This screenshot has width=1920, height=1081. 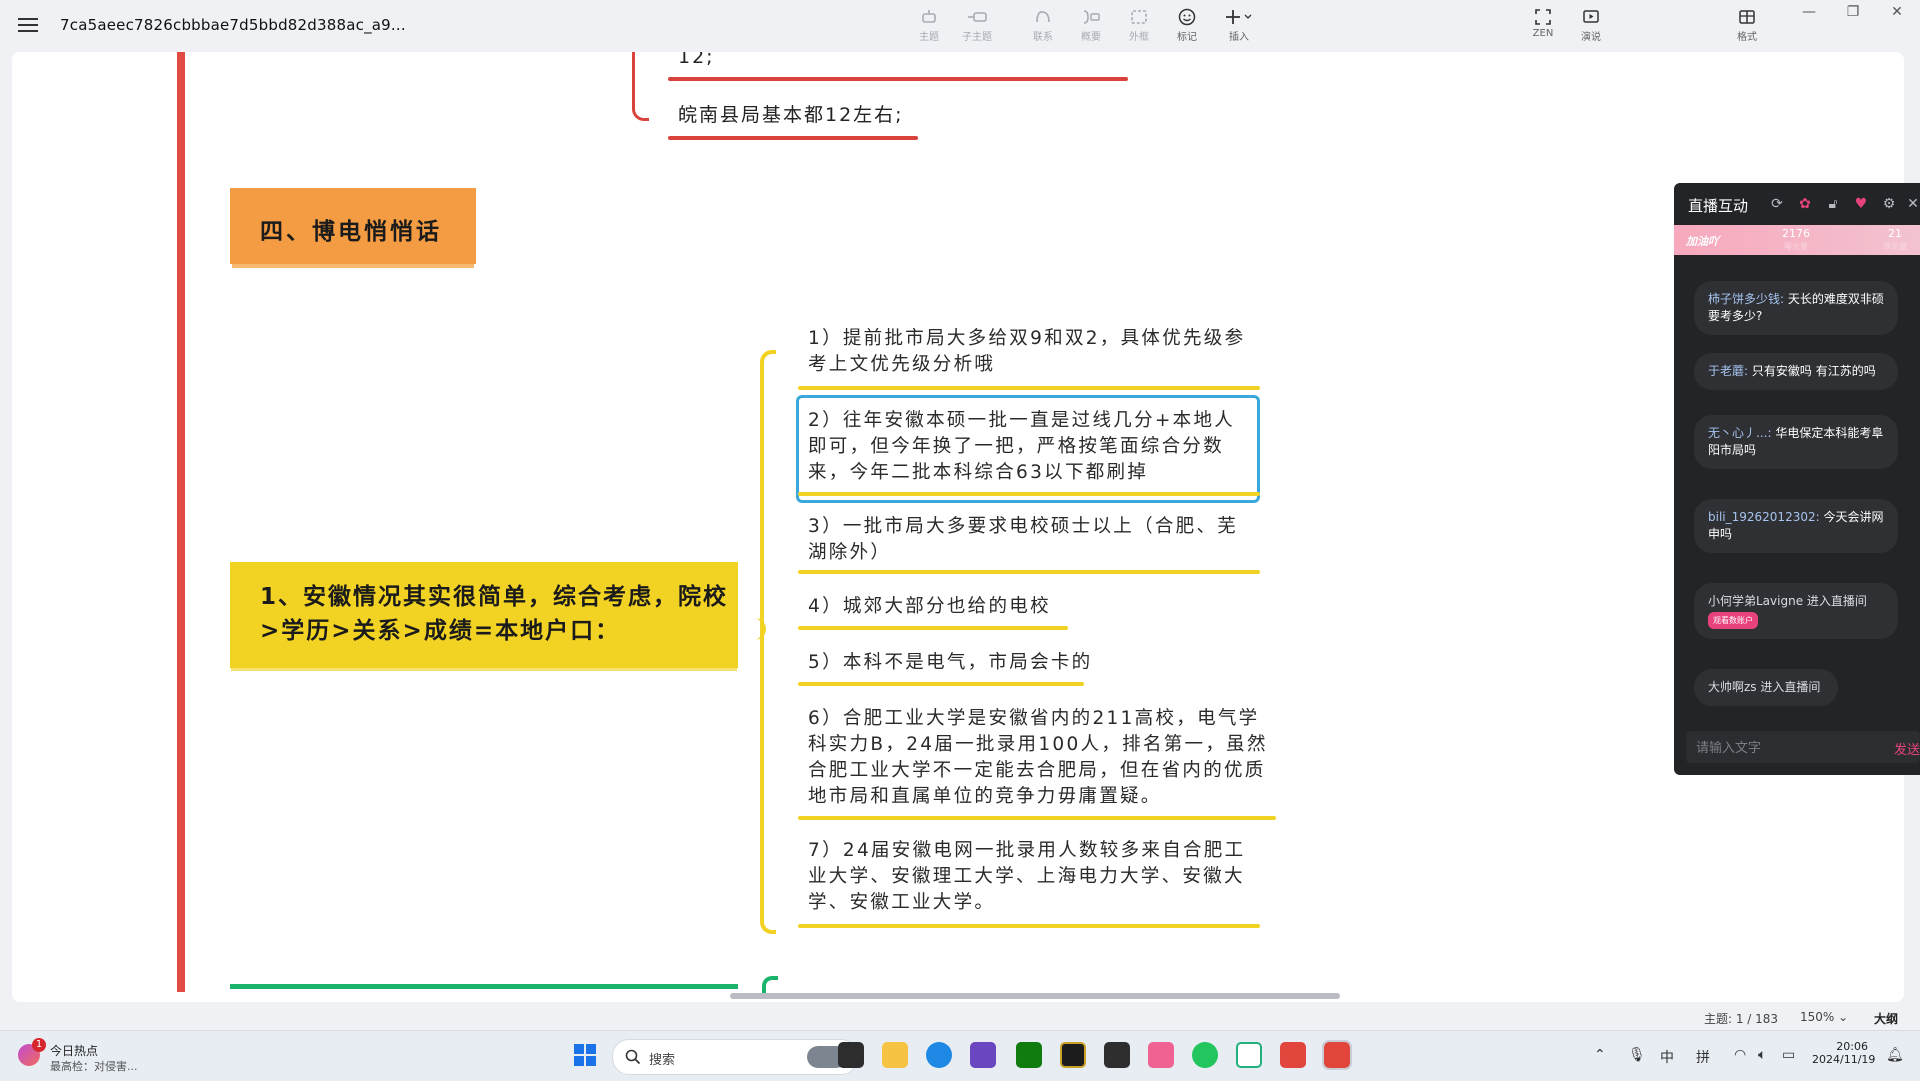 What do you see at coordinates (1637, 1055) in the screenshot?
I see `microphone-icon: 🎙︎` at bounding box center [1637, 1055].